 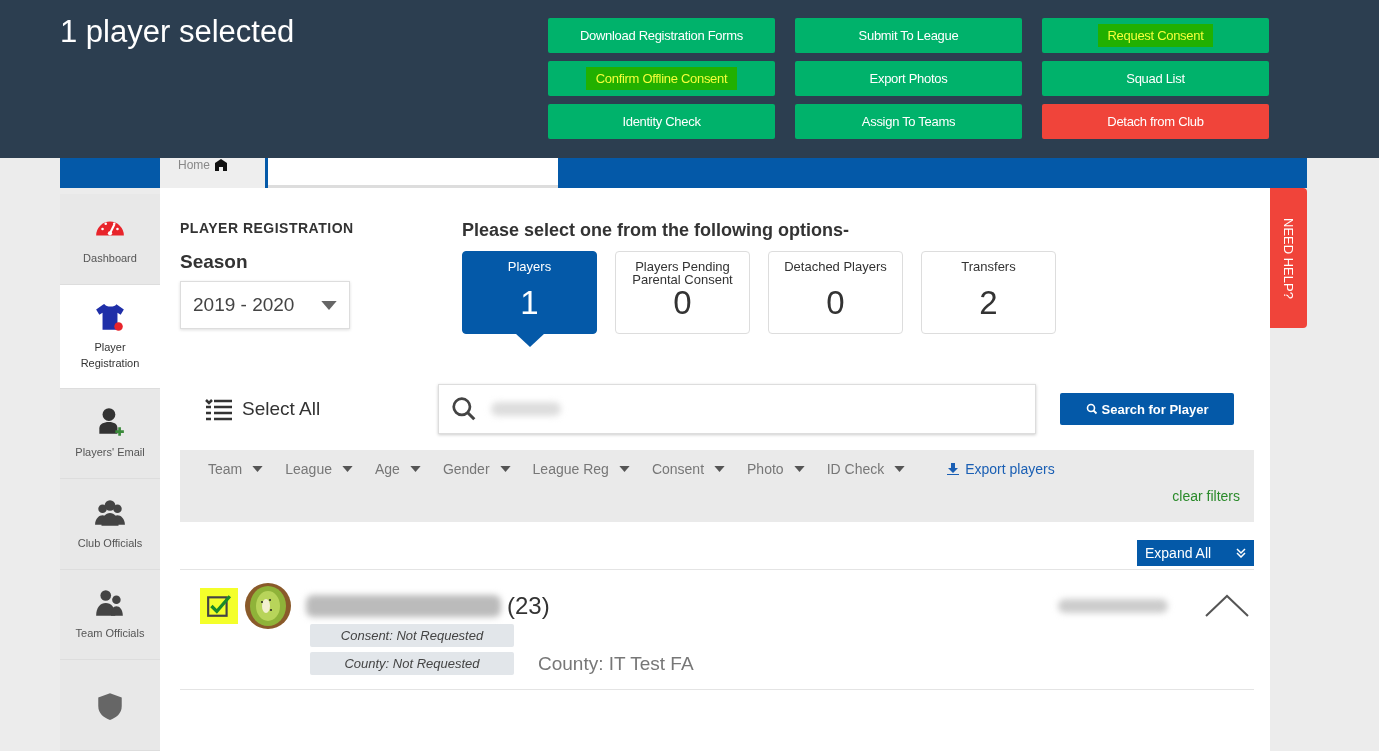 I want to click on status-tag: Consent: Not Requested, so click(x=412, y=635).